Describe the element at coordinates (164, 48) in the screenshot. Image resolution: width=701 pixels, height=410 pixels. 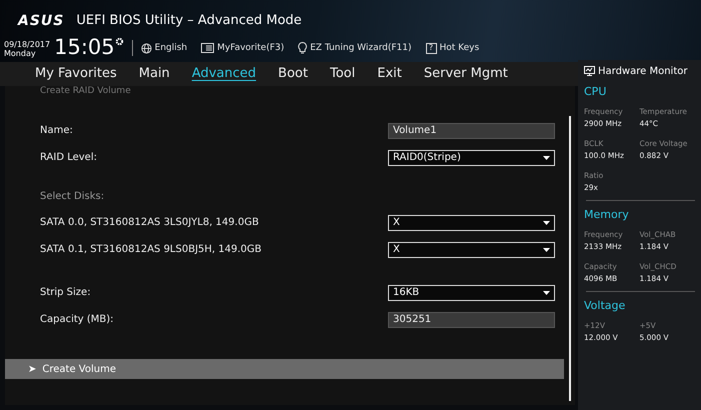
I see `toolbar-button: English` at that location.